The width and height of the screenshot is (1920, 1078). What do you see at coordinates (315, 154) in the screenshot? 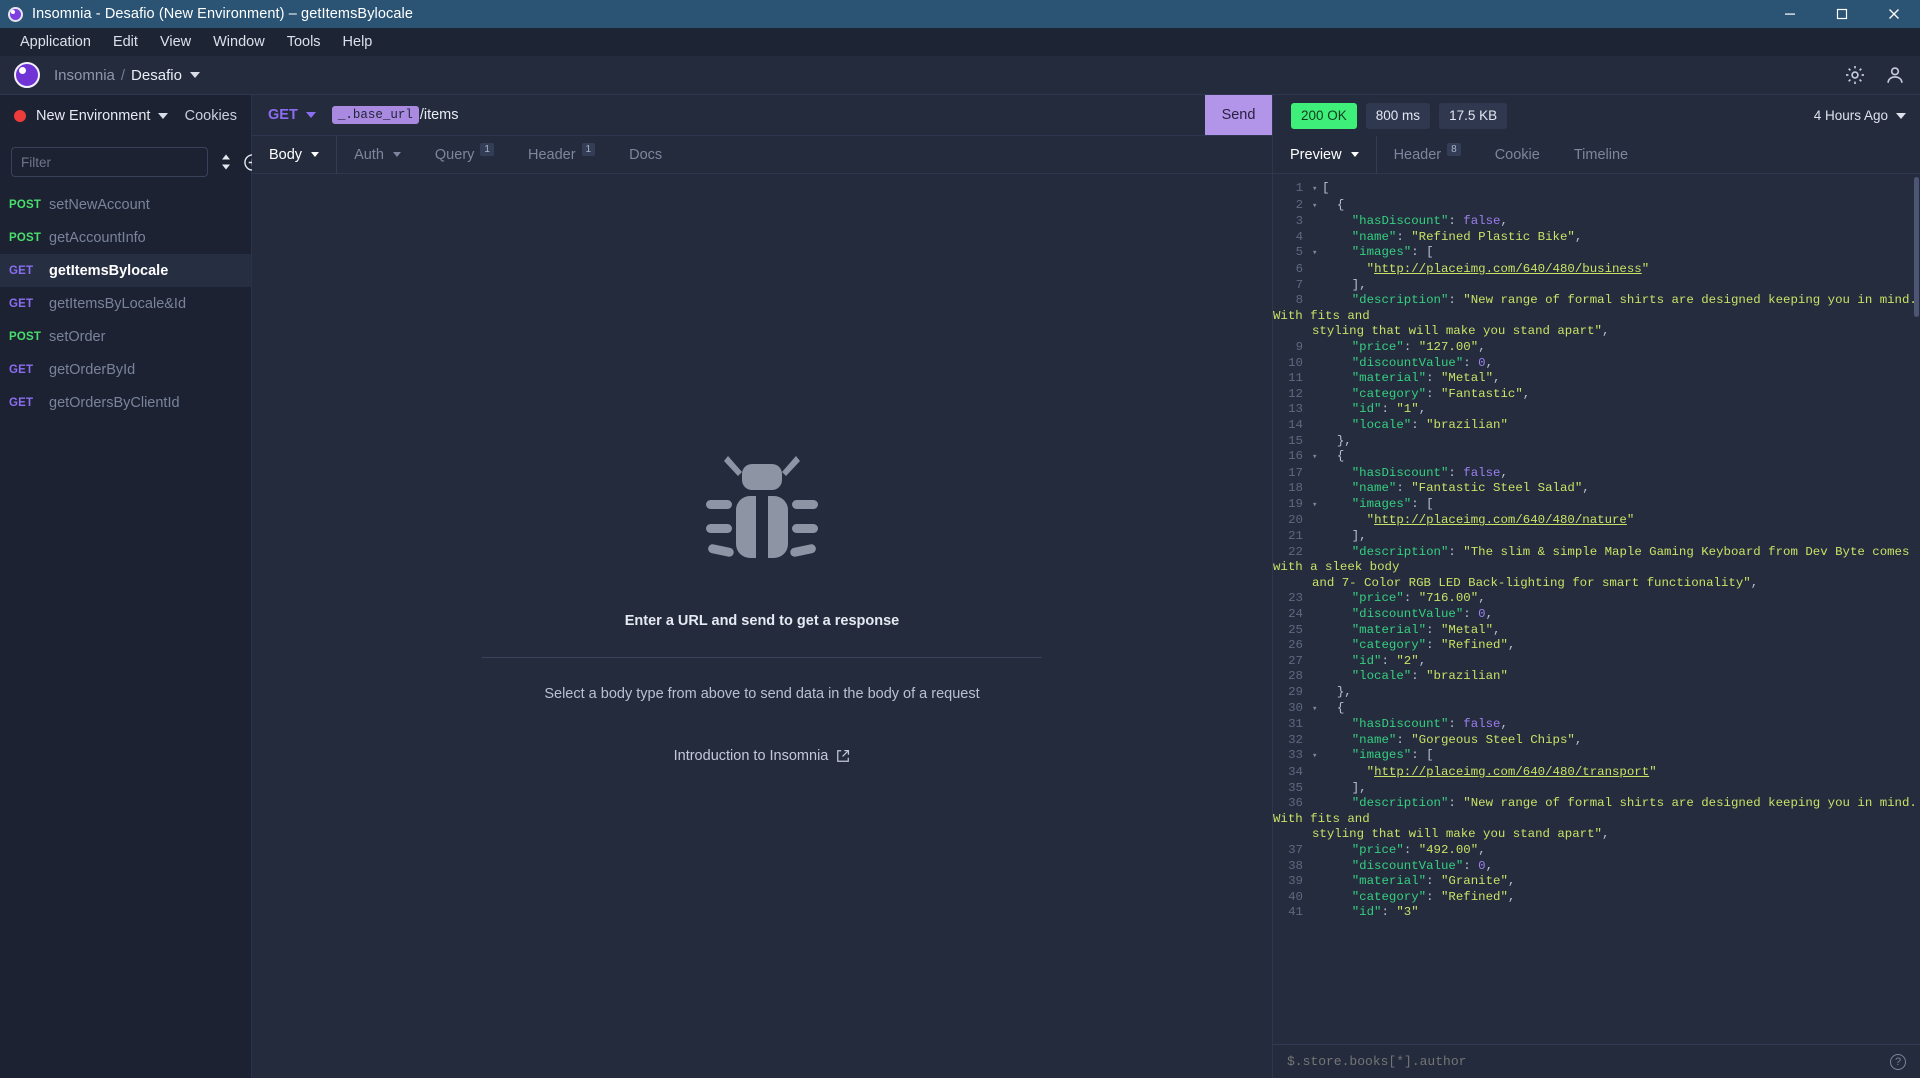
I see `tab-body-chevron-down-icon` at bounding box center [315, 154].